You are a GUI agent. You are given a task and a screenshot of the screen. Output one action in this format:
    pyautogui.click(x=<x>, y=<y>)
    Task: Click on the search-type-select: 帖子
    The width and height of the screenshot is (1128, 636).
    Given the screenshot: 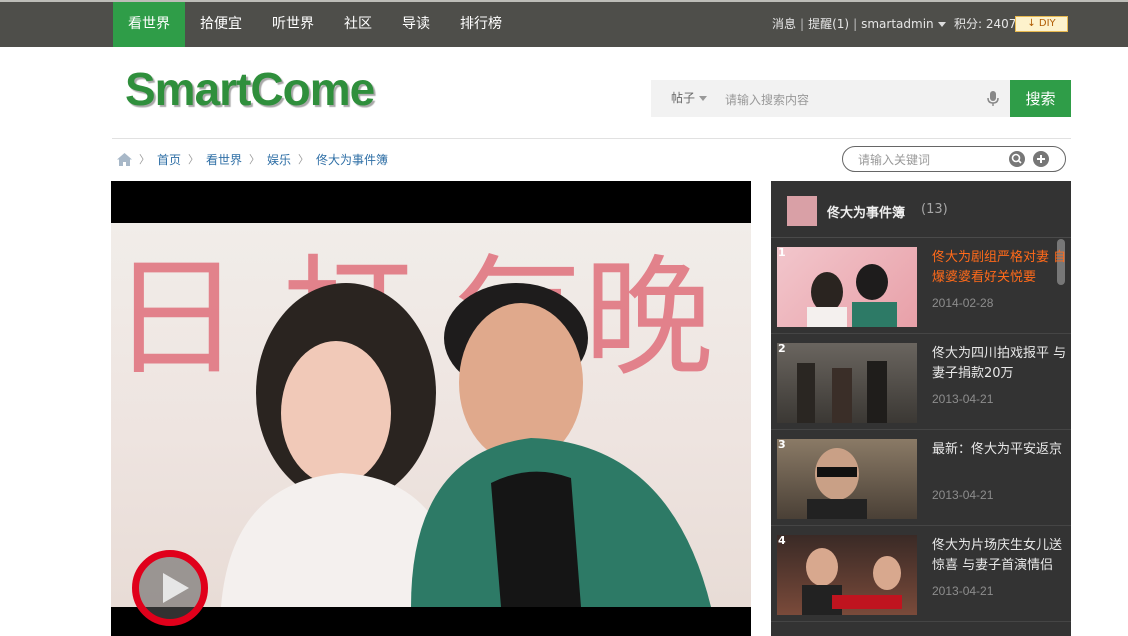 What is the action you would take?
    pyautogui.click(x=689, y=98)
    